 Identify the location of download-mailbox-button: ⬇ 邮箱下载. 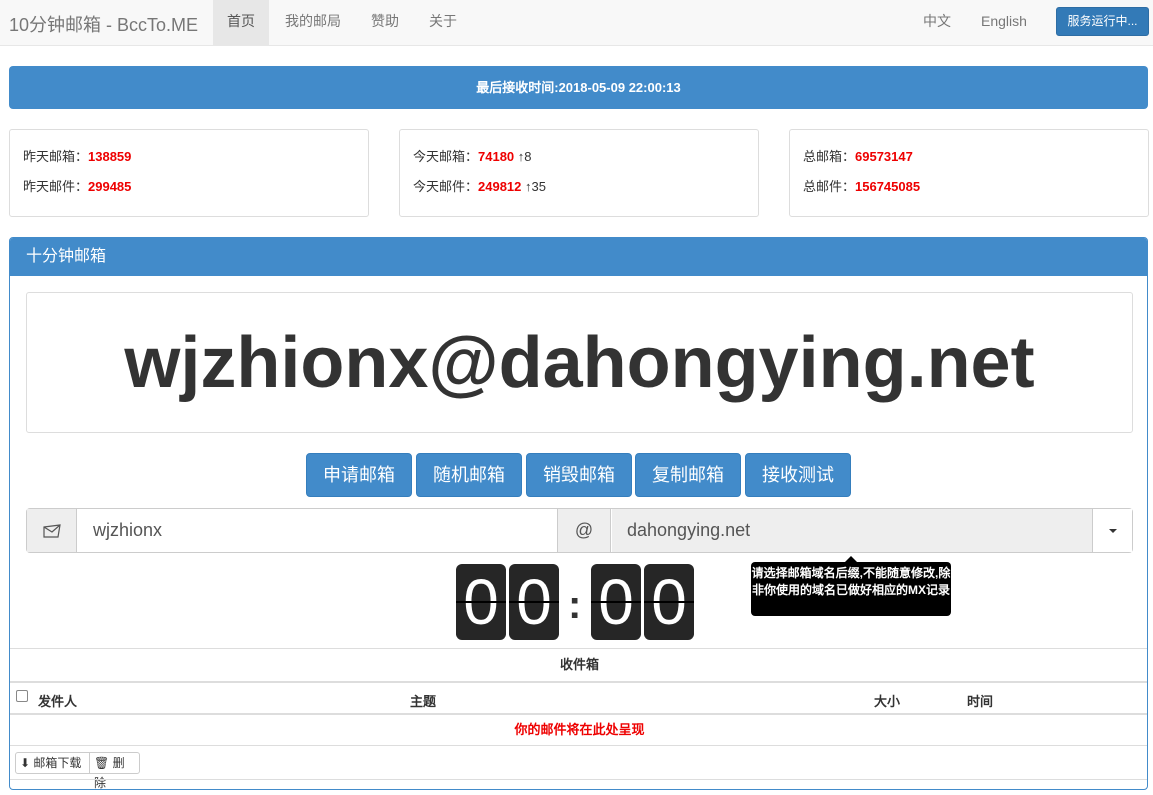
(52, 763).